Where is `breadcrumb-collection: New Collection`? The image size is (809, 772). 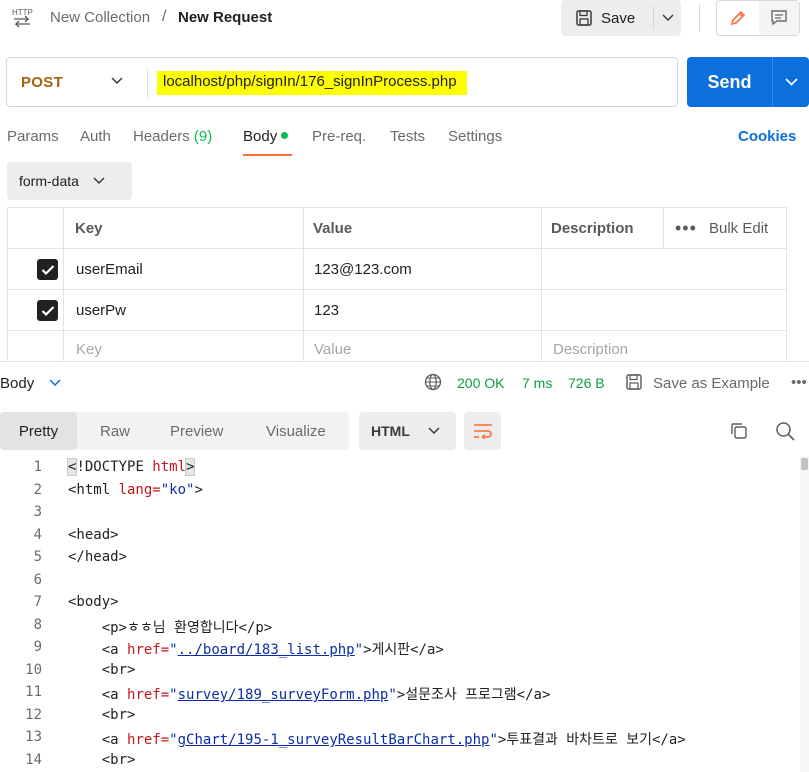 breadcrumb-collection: New Collection is located at coordinates (100, 17).